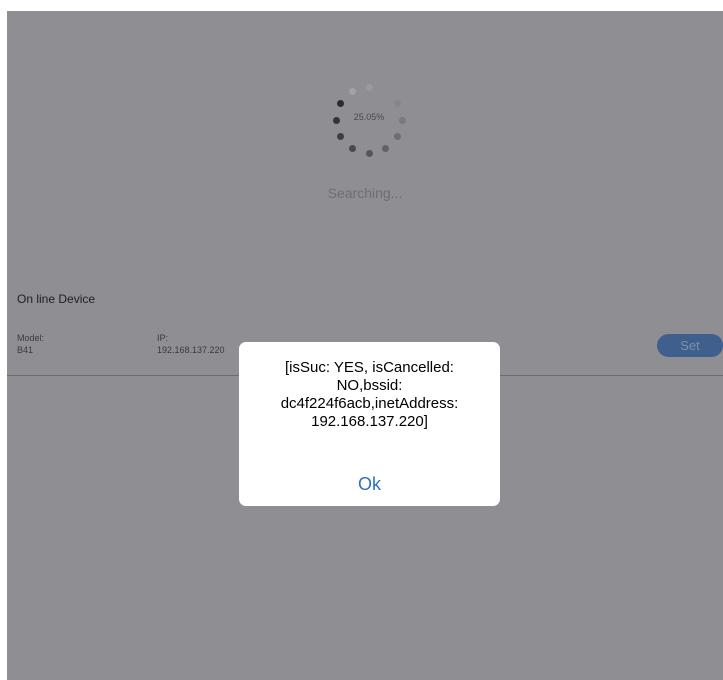  Describe the element at coordinates (369, 484) in the screenshot. I see `ok-button: Ok` at that location.